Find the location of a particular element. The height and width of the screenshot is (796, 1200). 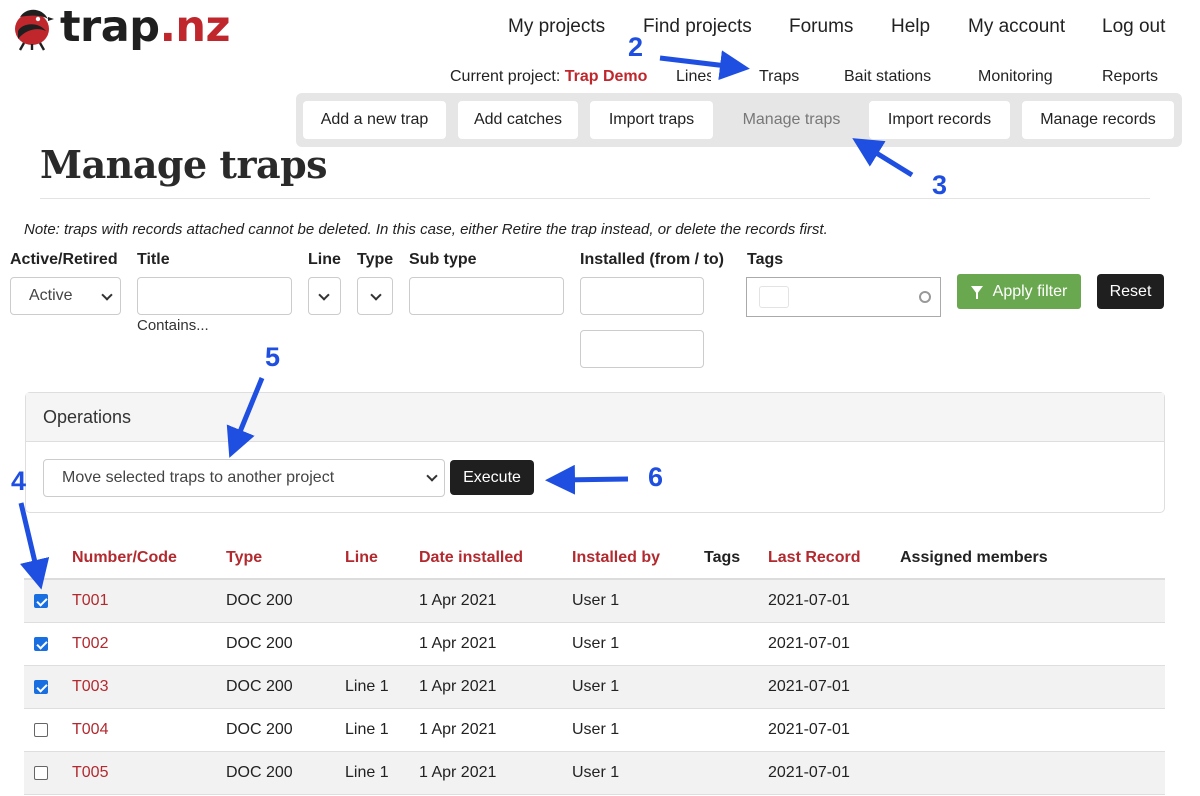

operation-select-value: Move selected traps to another project is located at coordinates (198, 477).